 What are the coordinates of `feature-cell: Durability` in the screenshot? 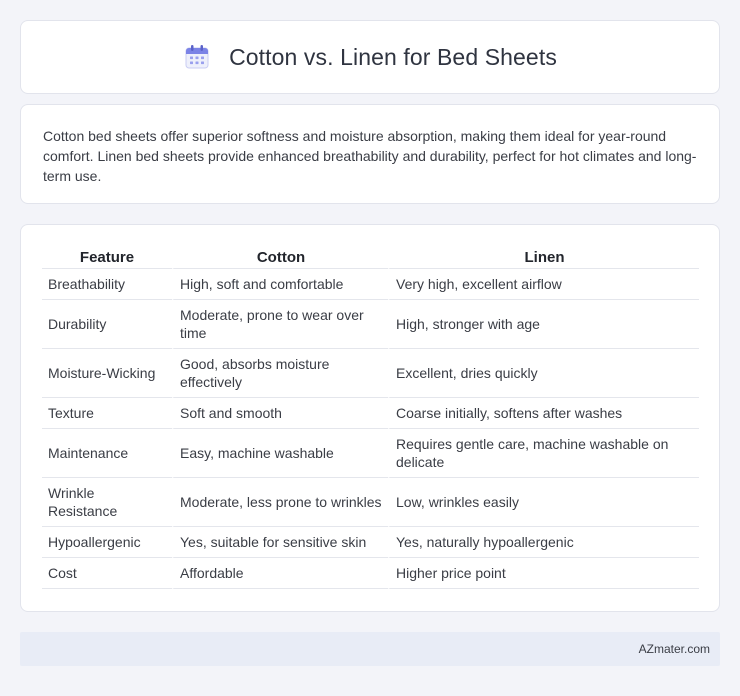 It's located at (107, 324).